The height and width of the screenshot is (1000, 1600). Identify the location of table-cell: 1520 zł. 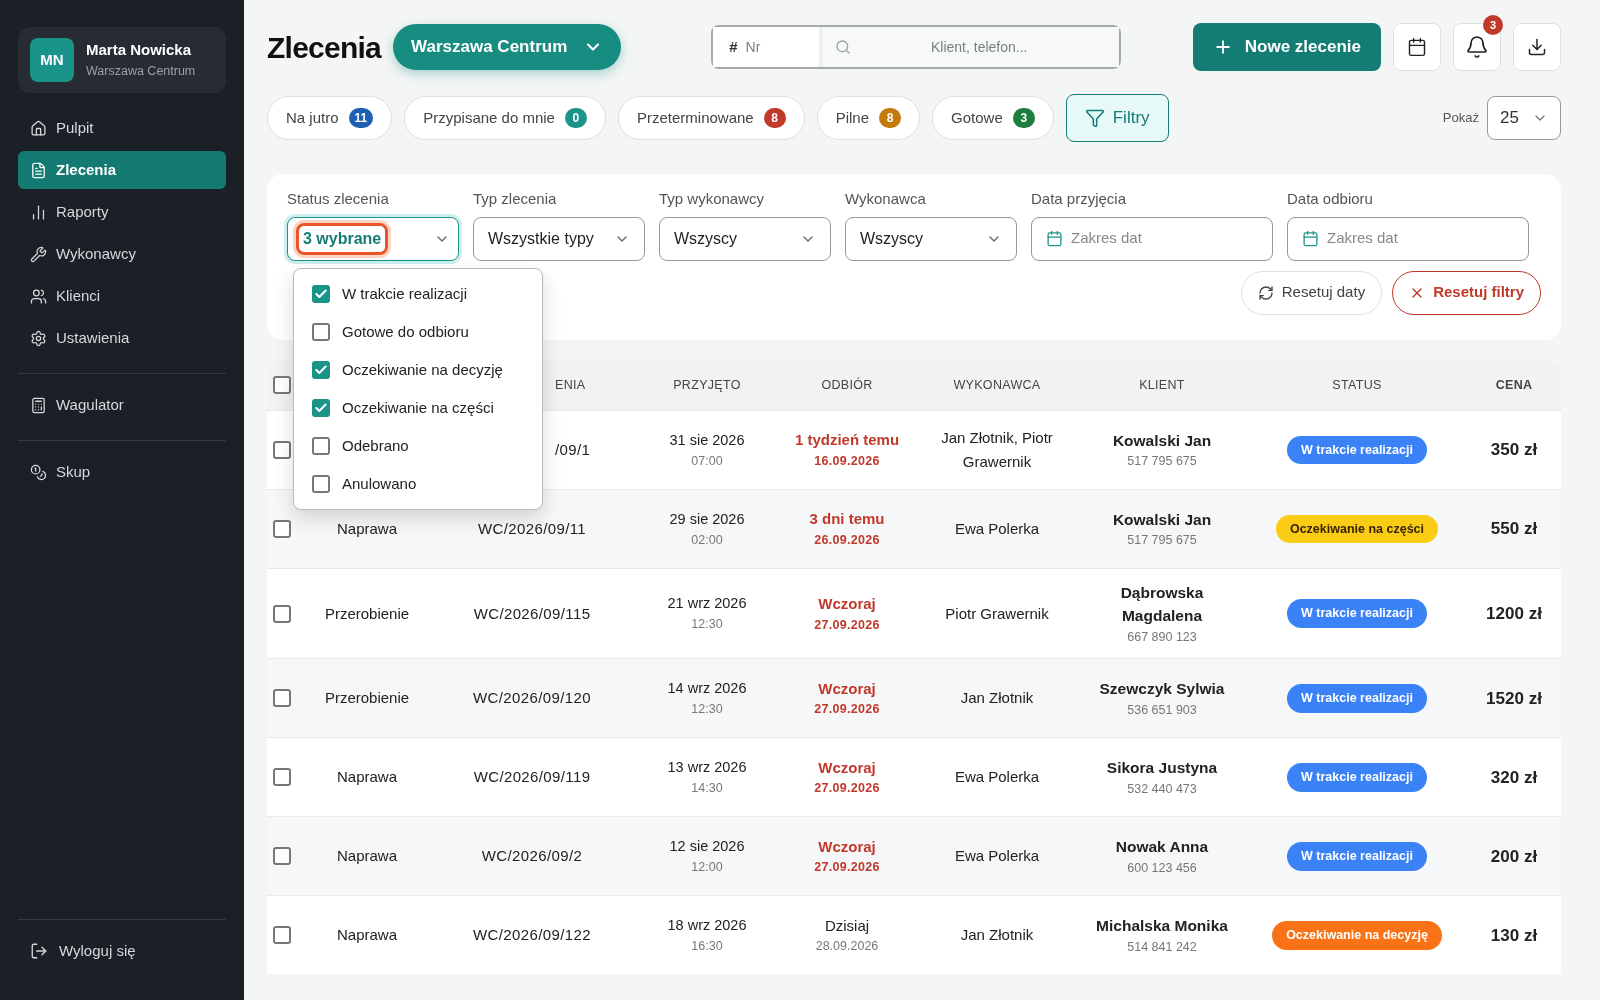
(1514, 698).